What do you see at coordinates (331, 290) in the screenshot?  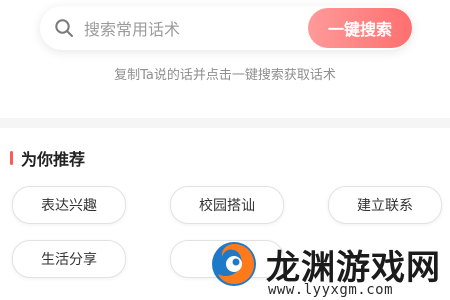 I see `watermark-url: www.lyyxgm.com` at bounding box center [331, 290].